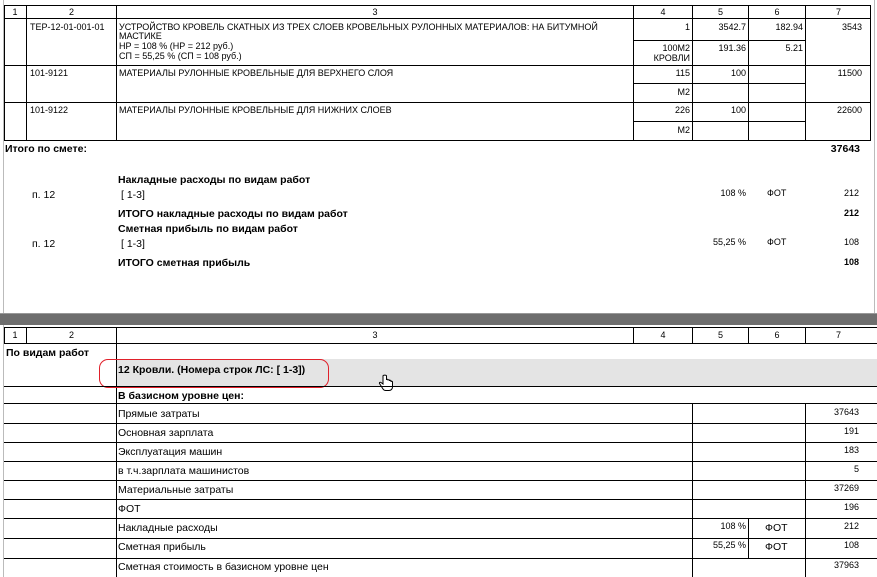 This screenshot has height=577, width=877. What do you see at coordinates (851, 526) in the screenshot?
I see `summary-value: 212` at bounding box center [851, 526].